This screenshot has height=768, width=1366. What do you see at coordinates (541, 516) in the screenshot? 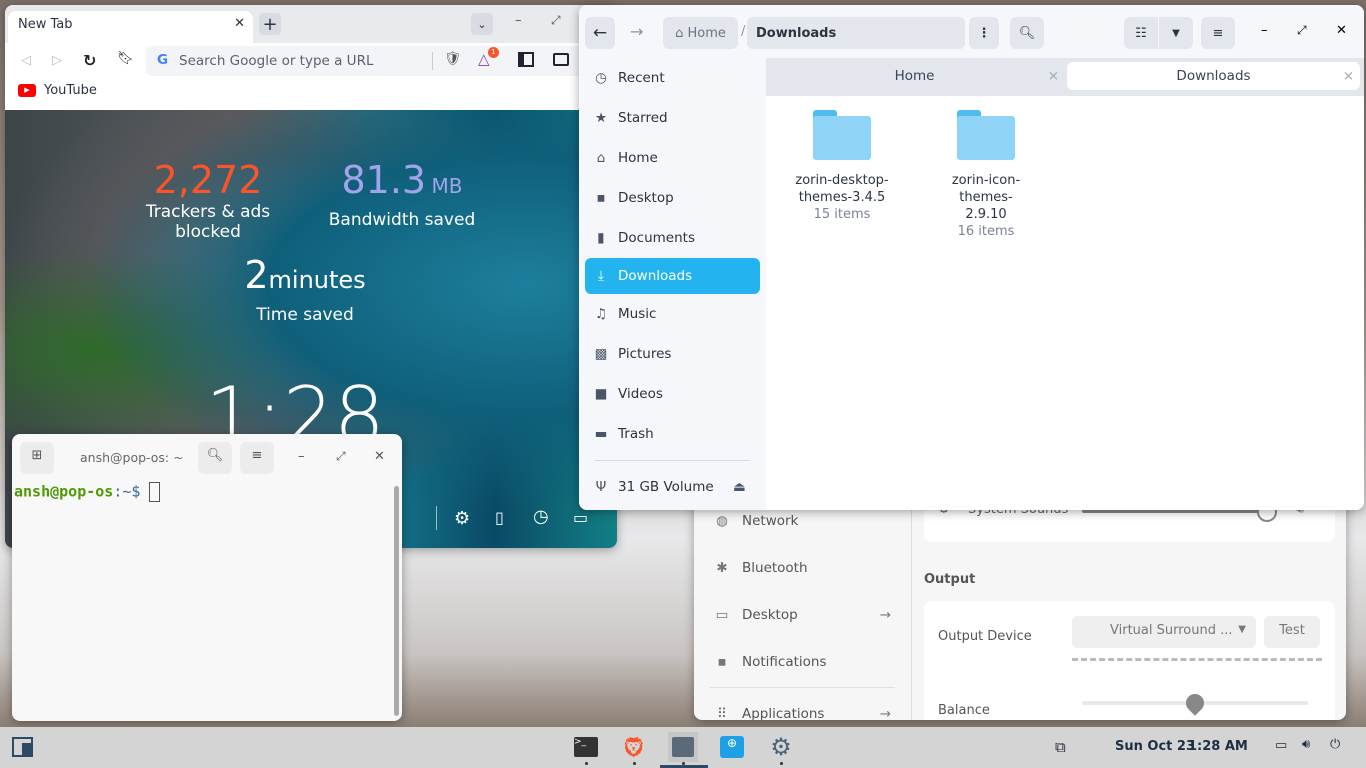
I see `history-clock-icon: ◷` at bounding box center [541, 516].